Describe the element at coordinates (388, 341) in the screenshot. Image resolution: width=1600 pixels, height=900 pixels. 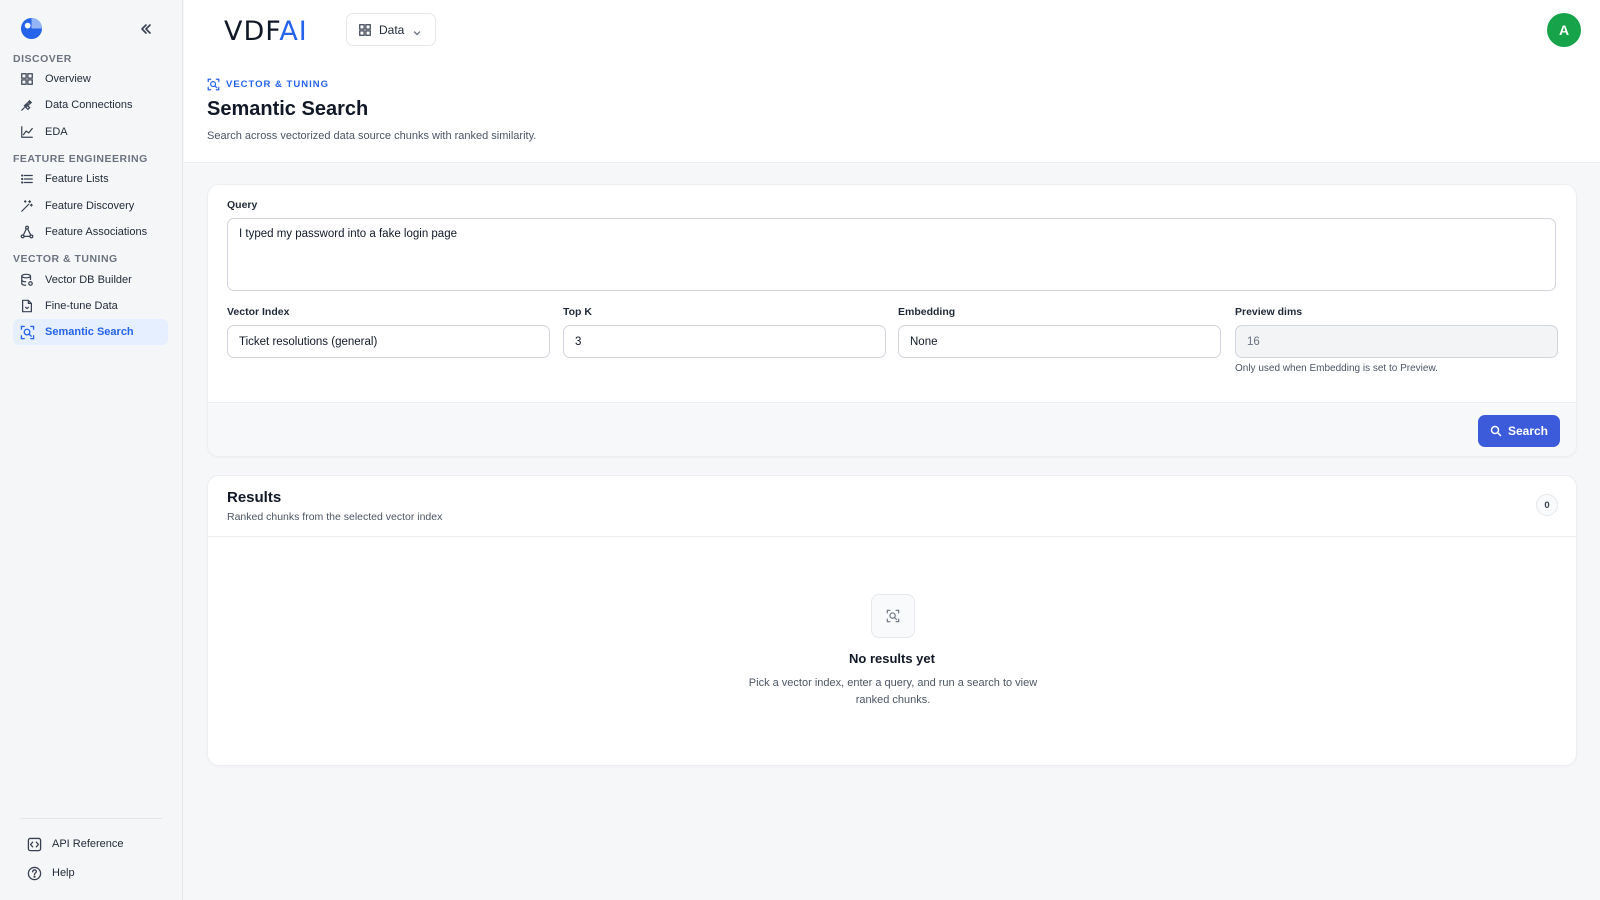
I see `vector-index-select: Ticket resolutions (general)` at that location.